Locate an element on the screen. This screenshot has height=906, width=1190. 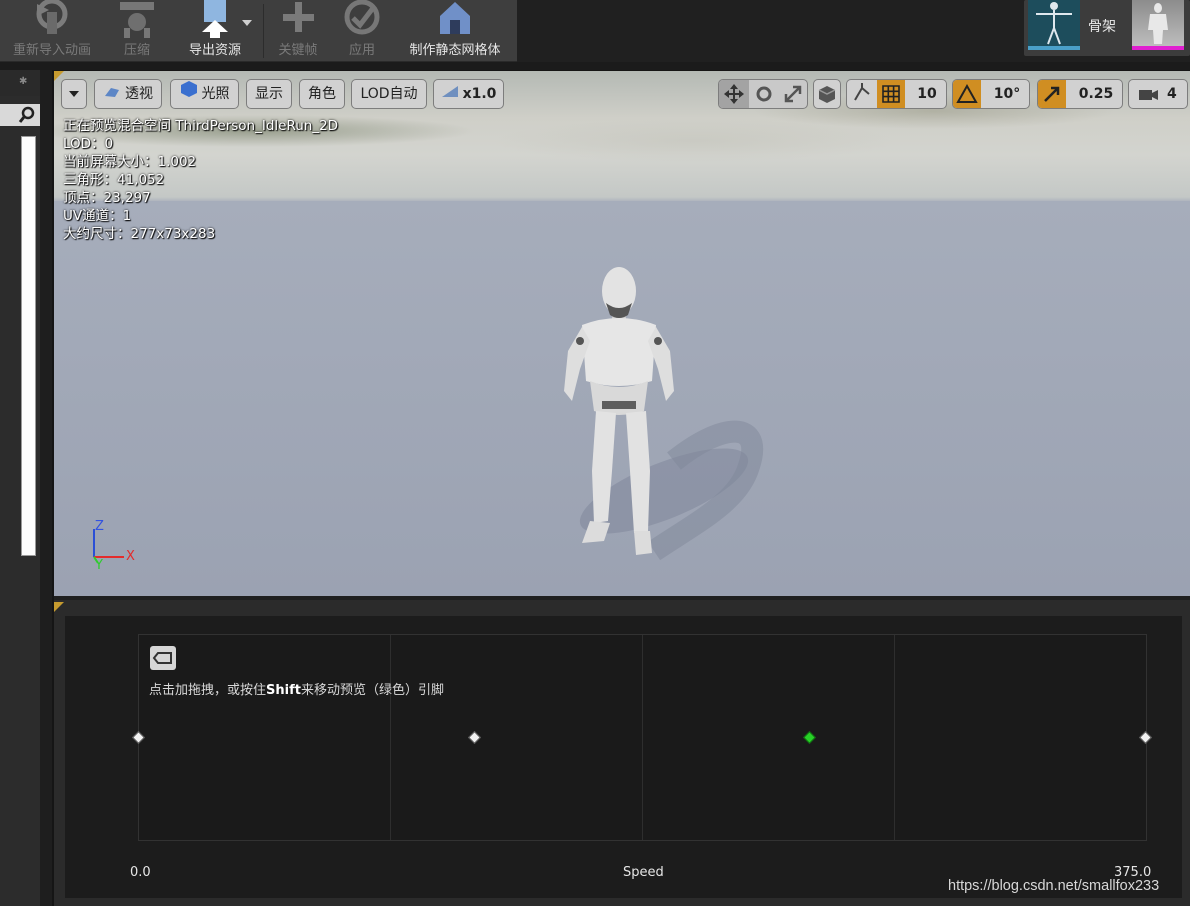
blendspace-hint-text: 点击加拖拽，或按住Shift来移动预览（绿色）引脚 is located at coordinates (296, 690).